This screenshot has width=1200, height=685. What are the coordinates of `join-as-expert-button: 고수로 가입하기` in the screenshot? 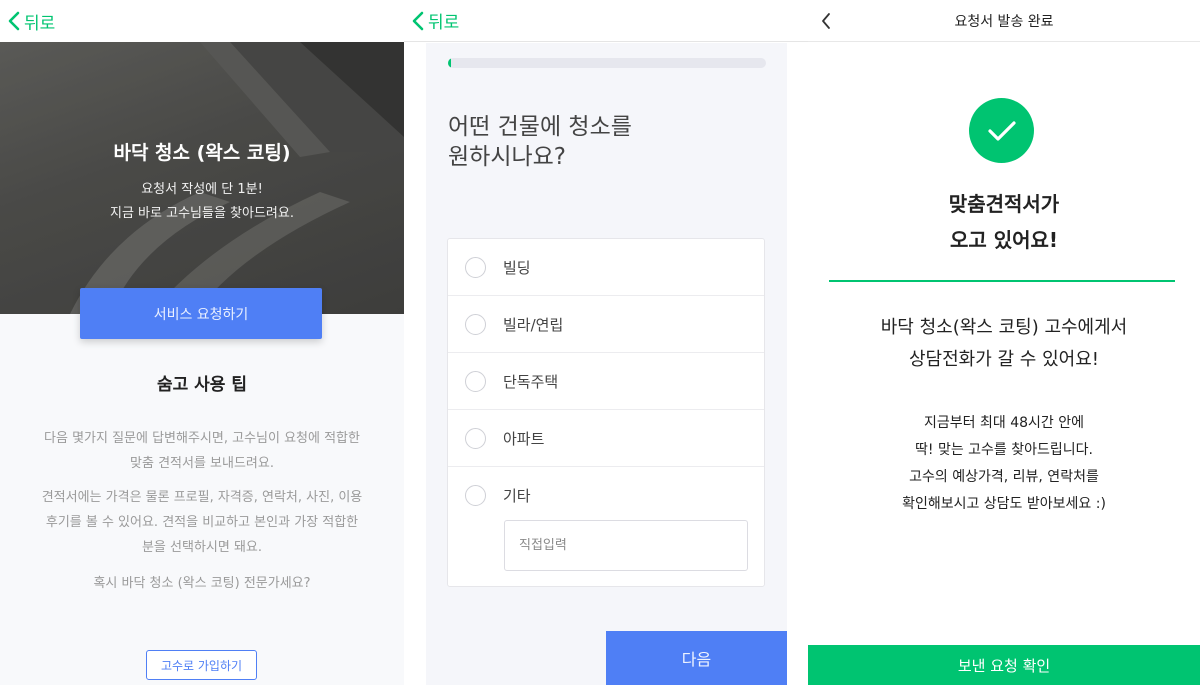 It's located at (201, 665).